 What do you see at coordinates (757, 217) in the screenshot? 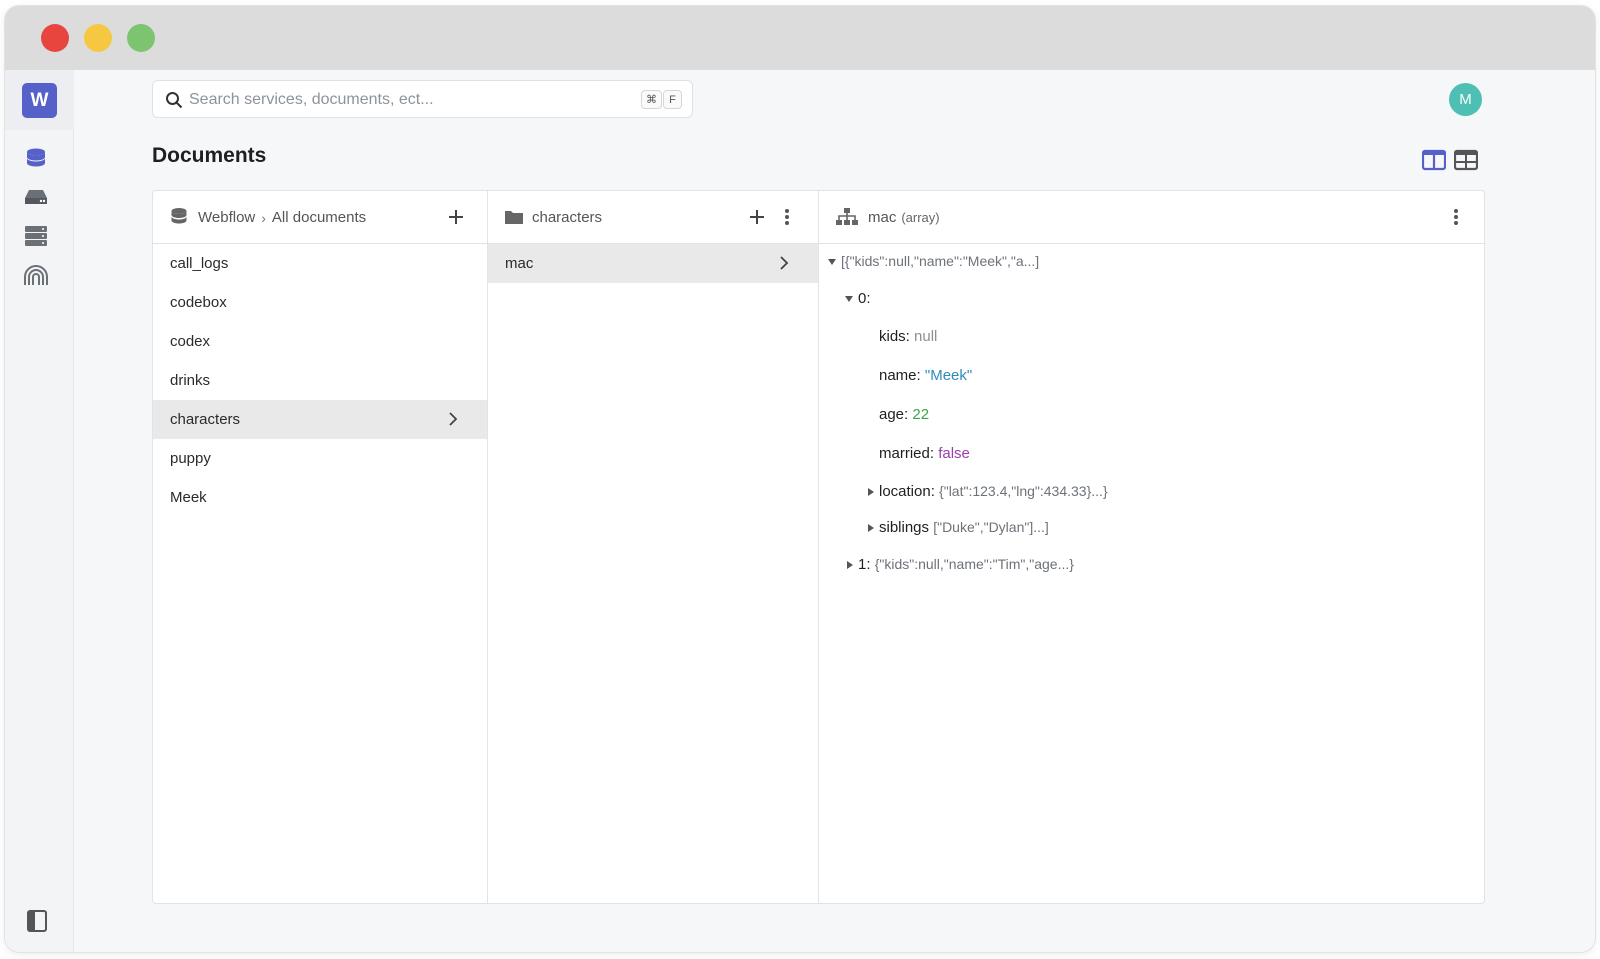
I see `add-document-button` at bounding box center [757, 217].